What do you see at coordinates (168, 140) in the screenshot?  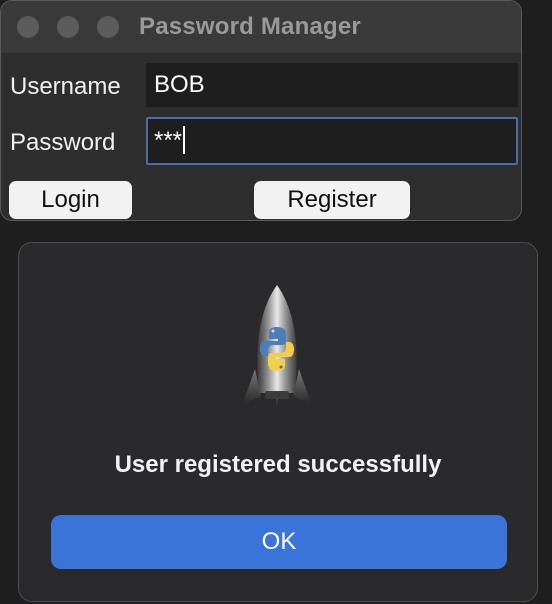 I see `password-value: ***` at bounding box center [168, 140].